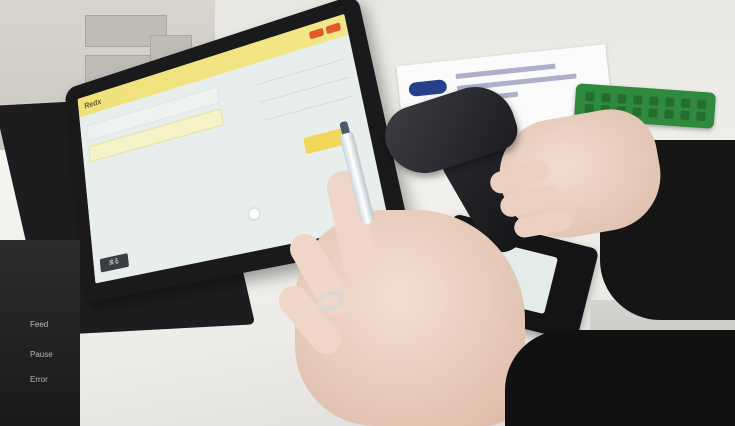 The image size is (735, 426). What do you see at coordinates (428, 88) in the screenshot?
I see `sign-logo` at bounding box center [428, 88].